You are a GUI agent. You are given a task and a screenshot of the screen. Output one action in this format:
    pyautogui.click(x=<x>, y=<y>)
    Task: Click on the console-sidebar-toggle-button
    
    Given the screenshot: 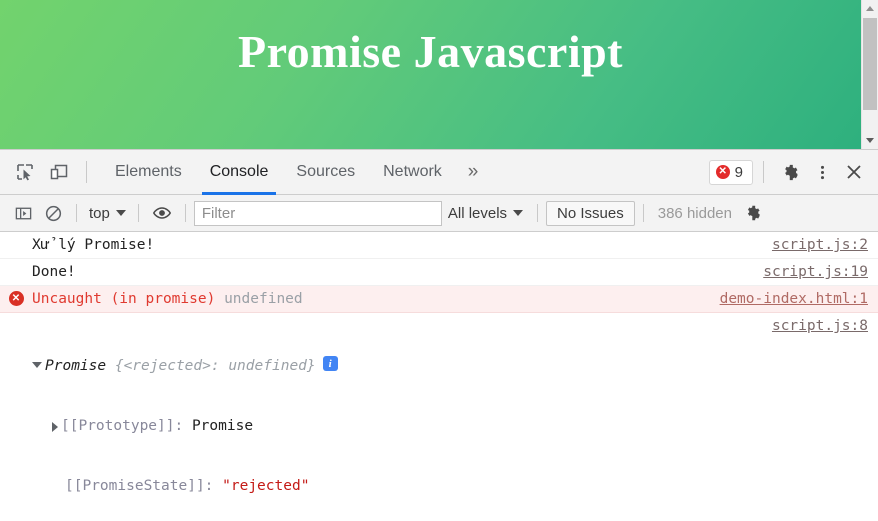 What is the action you would take?
    pyautogui.click(x=23, y=213)
    